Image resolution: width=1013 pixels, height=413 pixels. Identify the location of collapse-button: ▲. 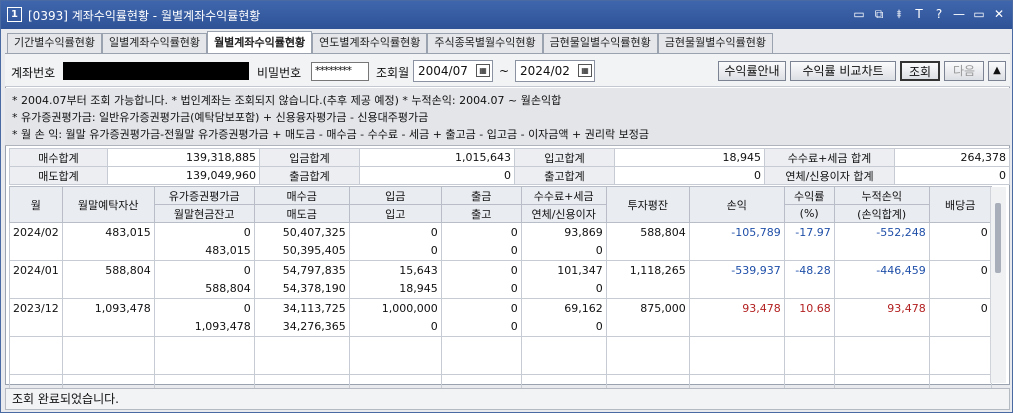
(997, 71).